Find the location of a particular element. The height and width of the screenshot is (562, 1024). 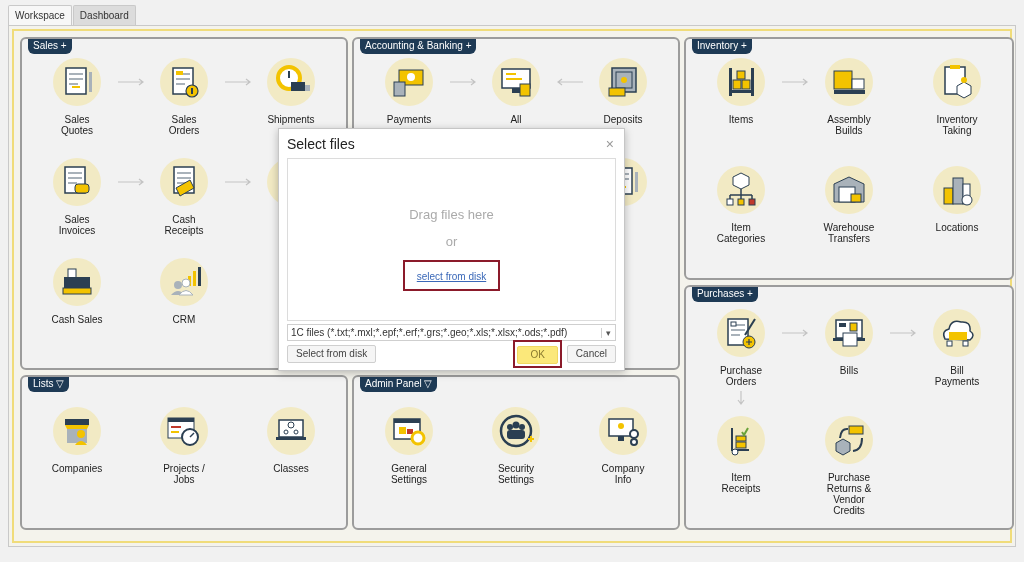

drop-hint: Drag files here is located at coordinates (451, 214).